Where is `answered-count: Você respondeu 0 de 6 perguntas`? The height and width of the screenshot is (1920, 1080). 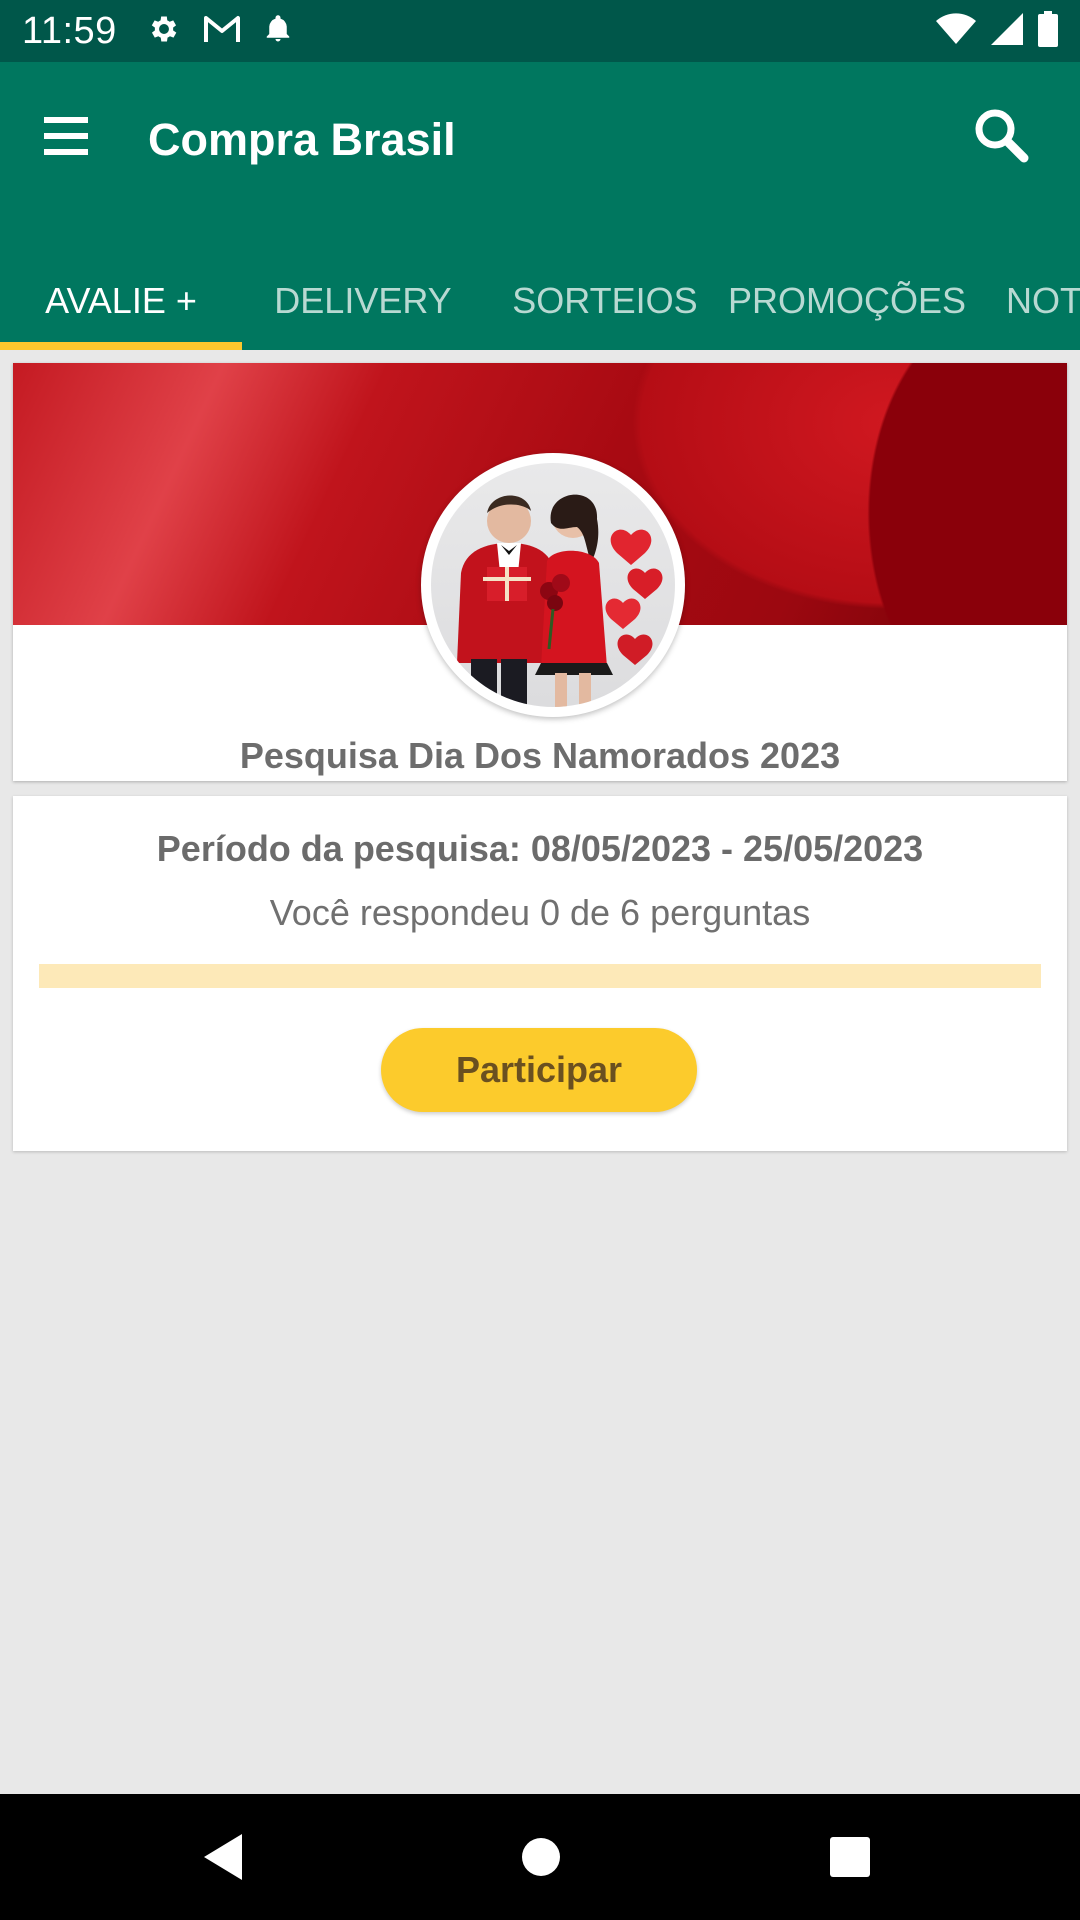
answered-count: Você respondeu 0 de 6 perguntas is located at coordinates (540, 912).